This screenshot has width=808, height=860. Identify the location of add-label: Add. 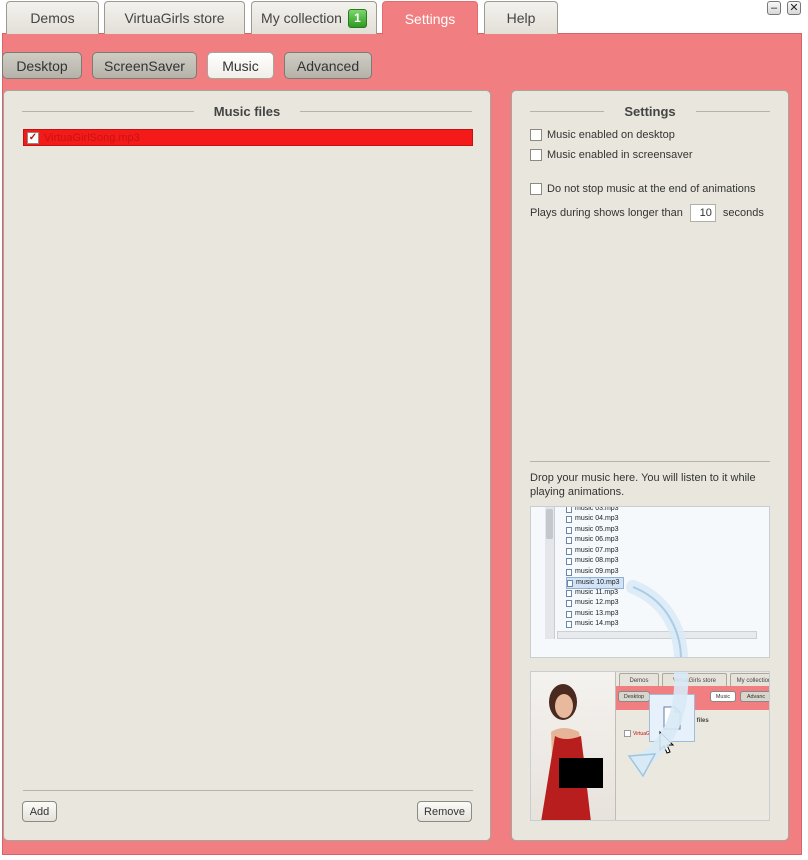
(39, 811).